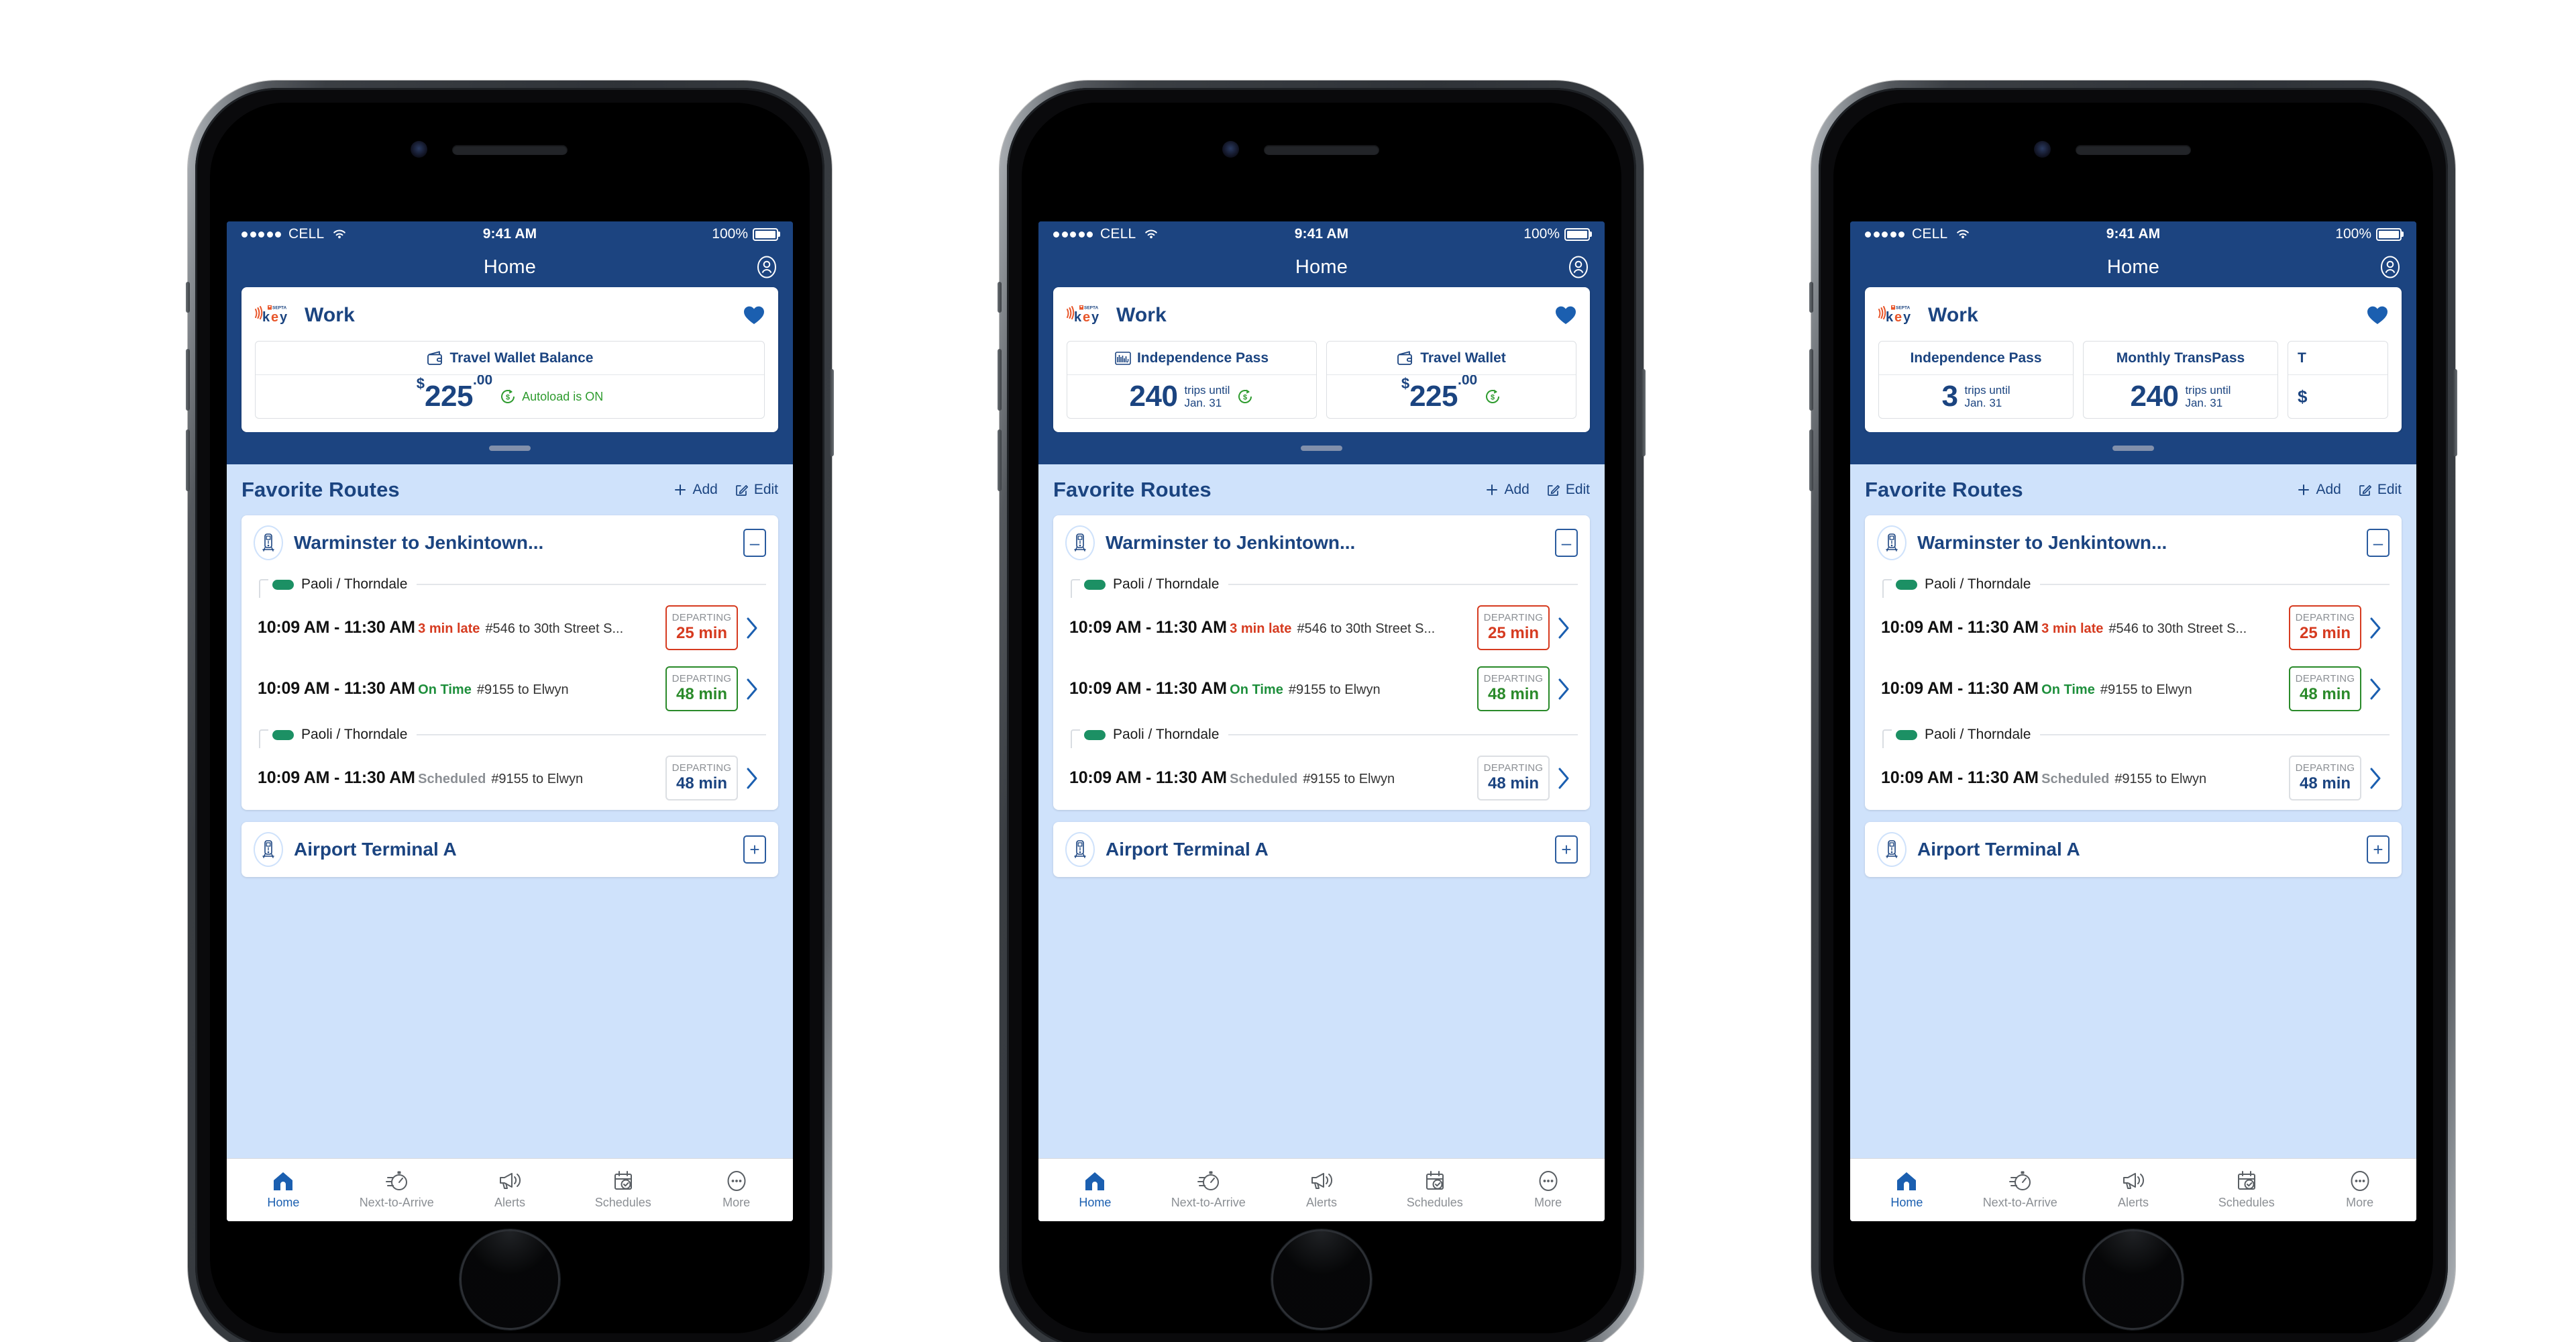 The width and height of the screenshot is (2576, 1342). I want to click on line-color-pill, so click(1095, 584).